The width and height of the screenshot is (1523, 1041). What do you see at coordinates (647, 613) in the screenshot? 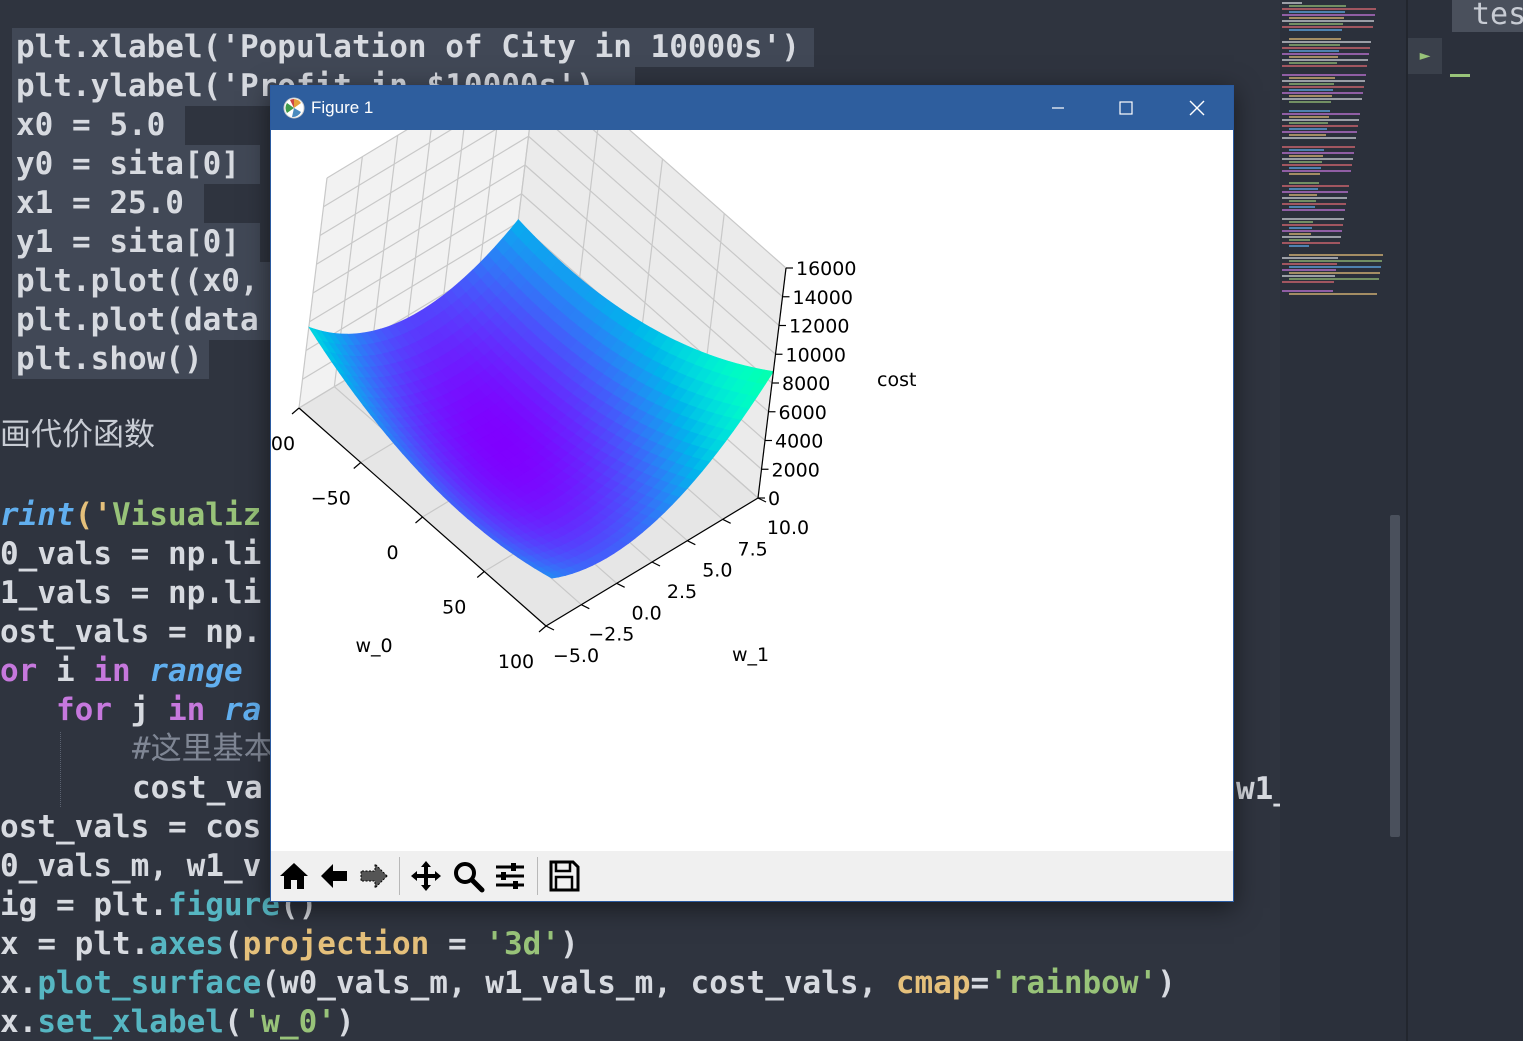
I see `y-tick-label: 0.0` at bounding box center [647, 613].